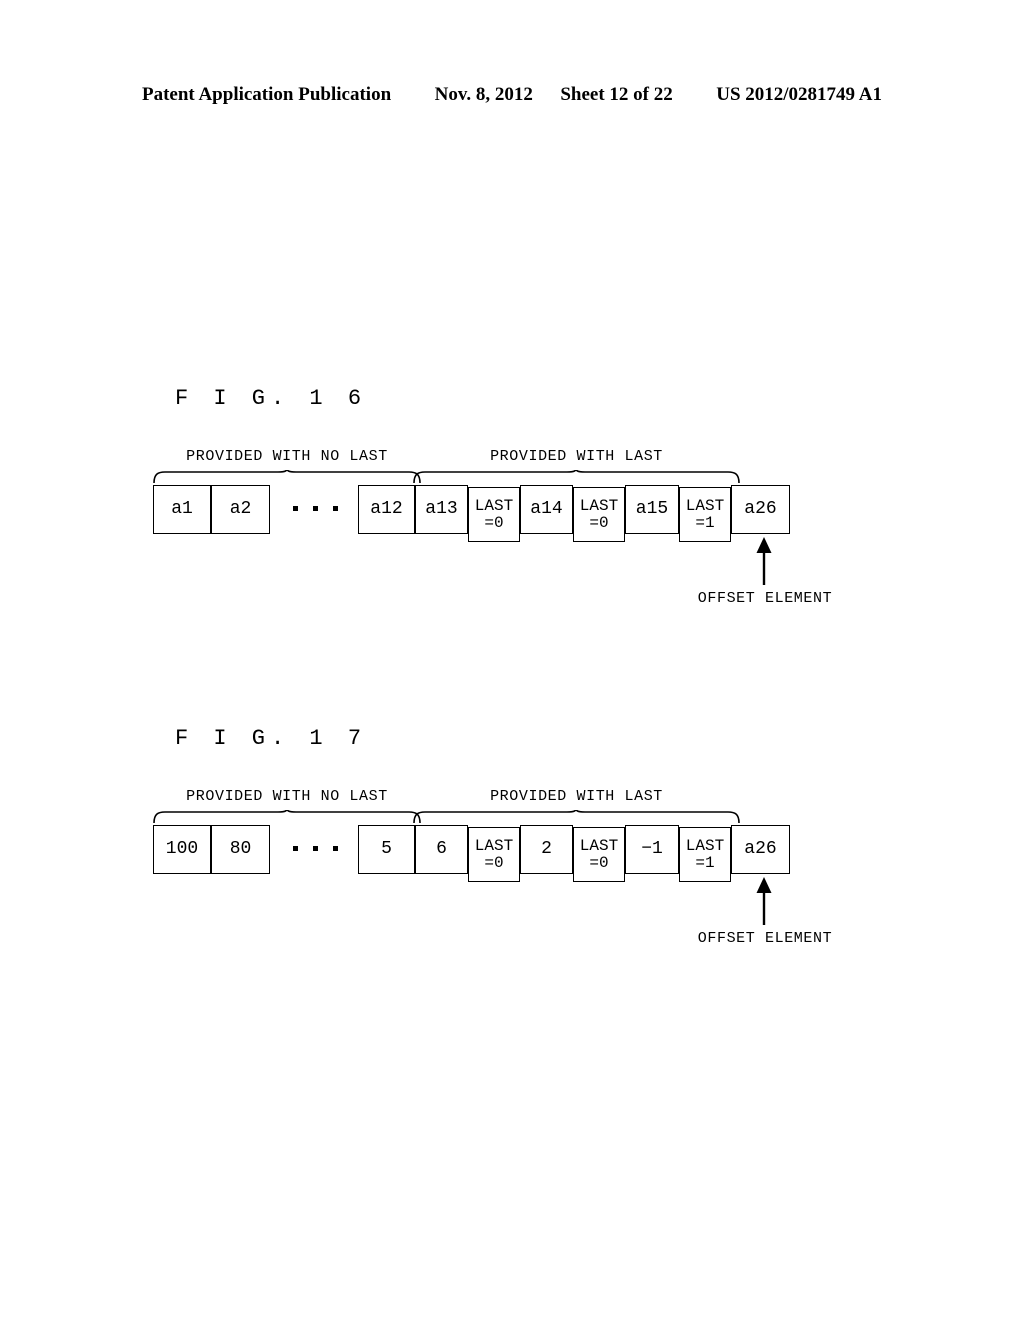 The width and height of the screenshot is (1024, 1320). I want to click on figure-17-brace-right-label: PROVIDED WITH LAST, so click(576, 796).